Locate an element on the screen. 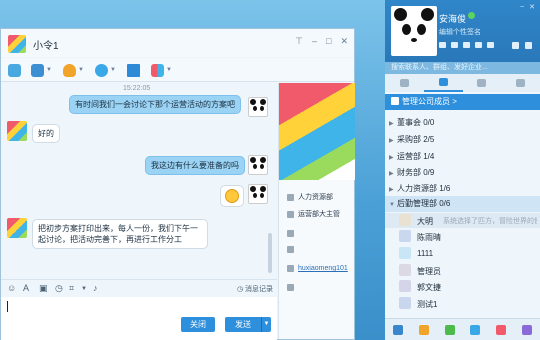  member-item: 大明系统选择了匹方，冒险世界的使只 is located at coordinates (462, 220).